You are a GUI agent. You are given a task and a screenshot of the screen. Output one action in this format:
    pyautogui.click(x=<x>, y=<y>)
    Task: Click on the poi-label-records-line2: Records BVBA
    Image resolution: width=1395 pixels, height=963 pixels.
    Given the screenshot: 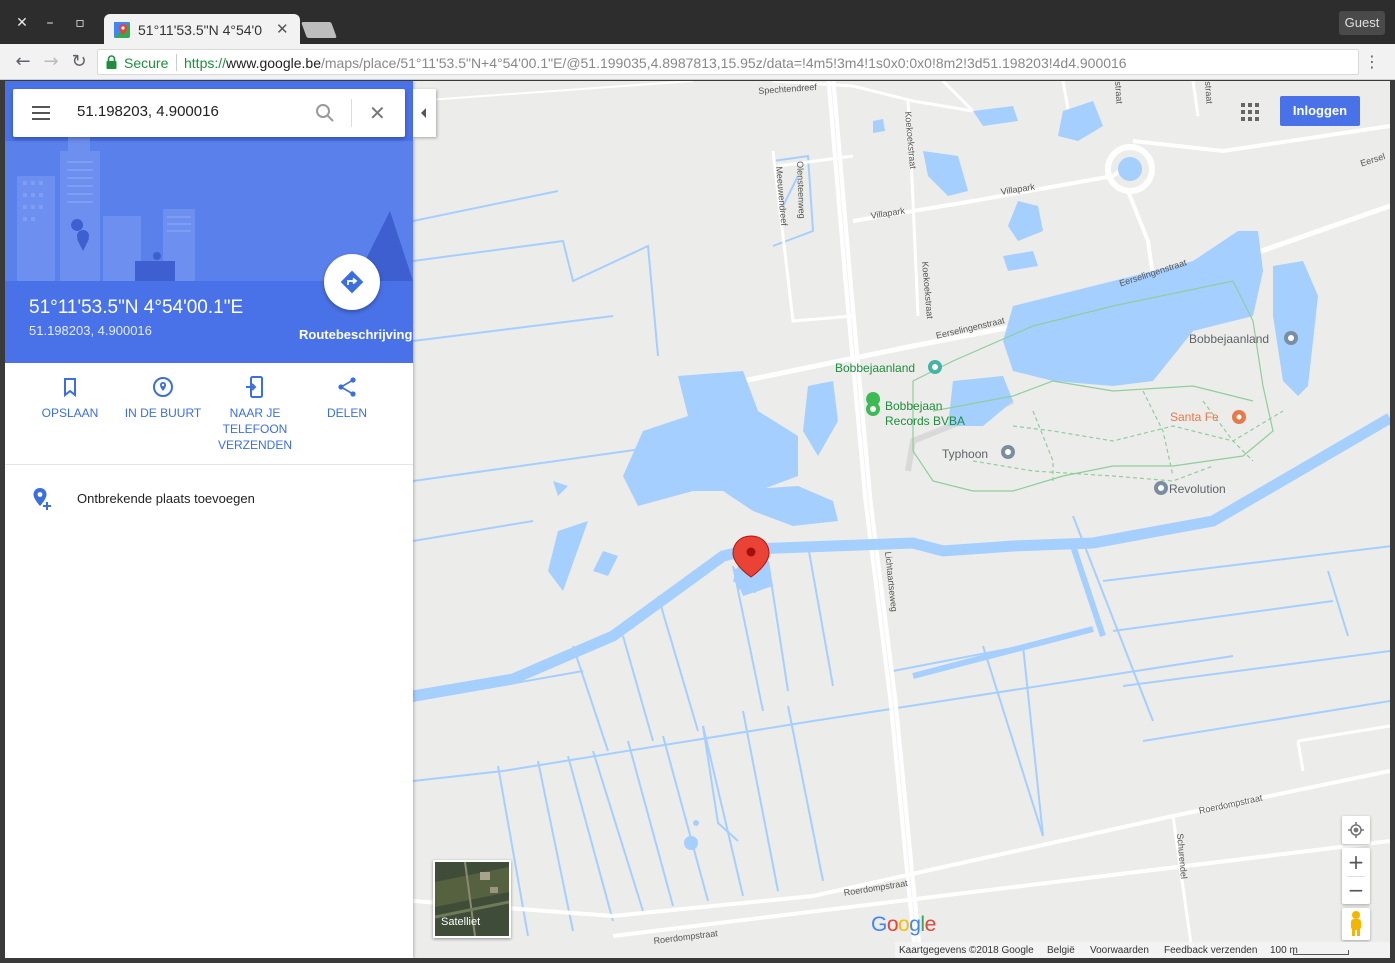 What is the action you would take?
    pyautogui.click(x=925, y=421)
    